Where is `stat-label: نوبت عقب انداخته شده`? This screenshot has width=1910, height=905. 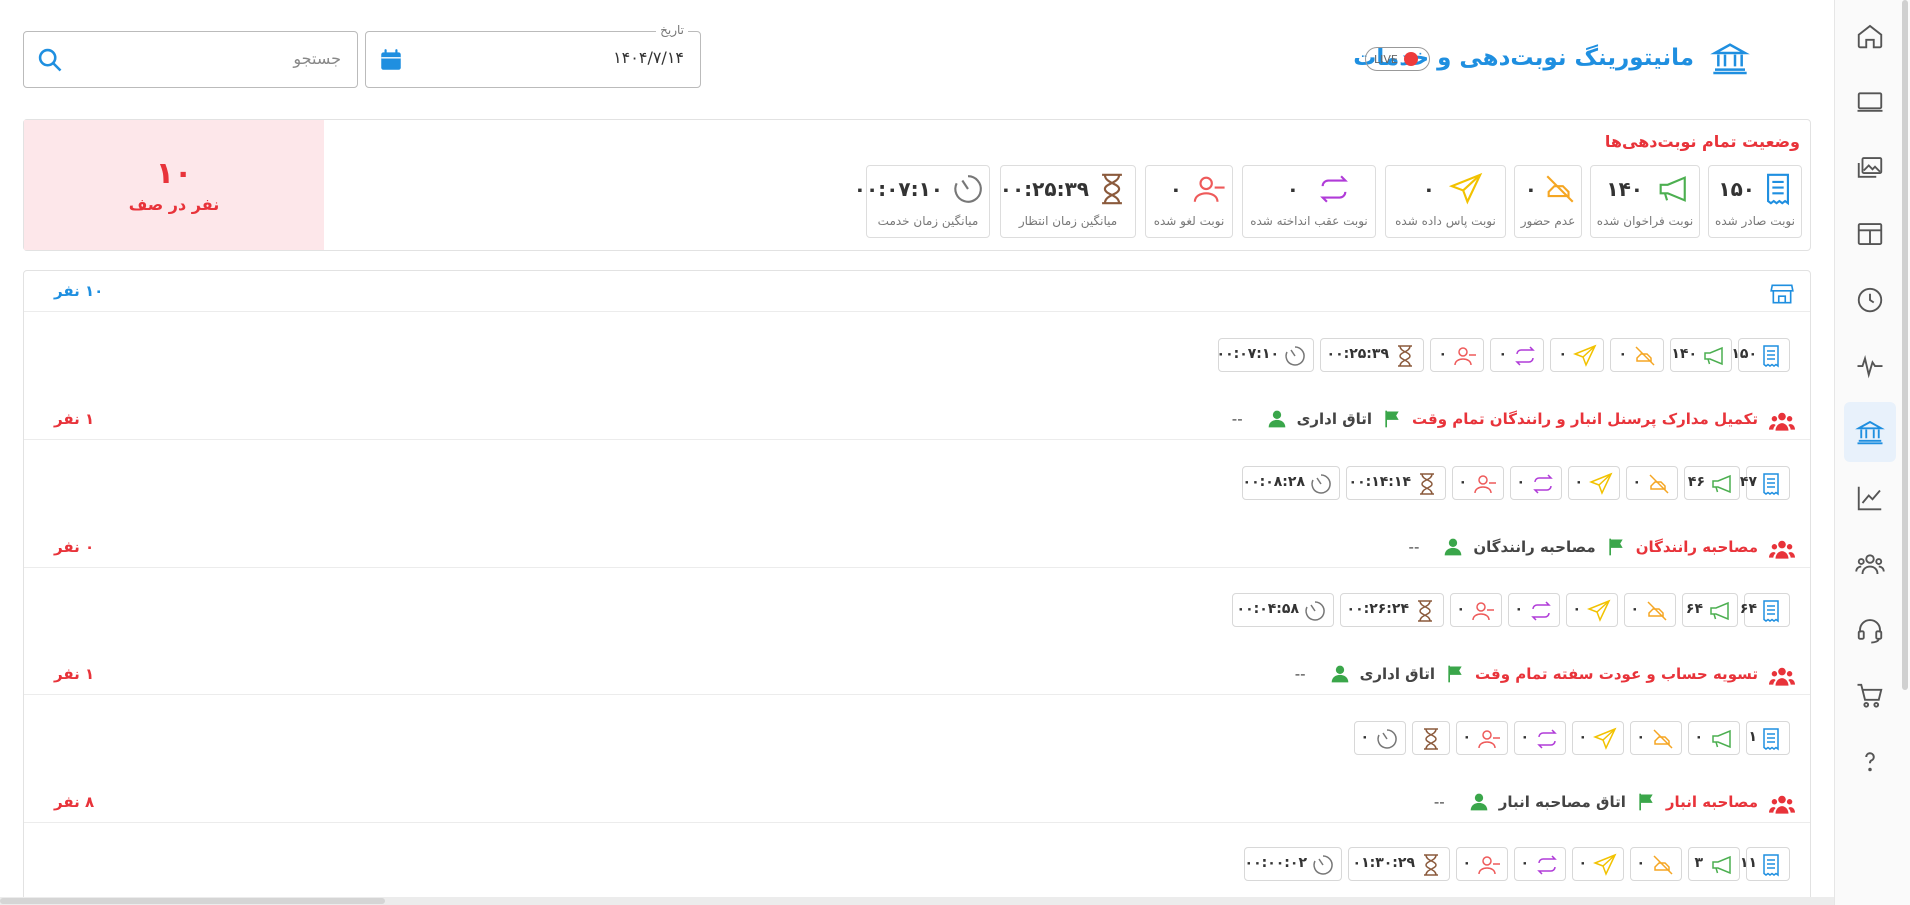
stat-label: نوبت عقب انداخته شده is located at coordinates (1309, 221).